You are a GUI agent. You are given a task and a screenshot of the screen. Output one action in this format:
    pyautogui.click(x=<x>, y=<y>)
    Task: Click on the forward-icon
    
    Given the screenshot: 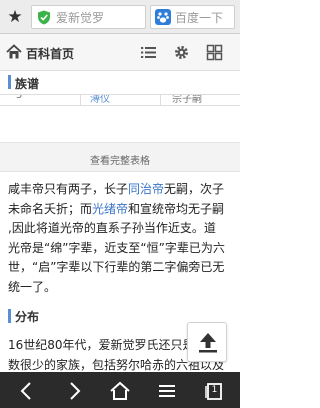 What is the action you would take?
    pyautogui.click(x=74, y=391)
    